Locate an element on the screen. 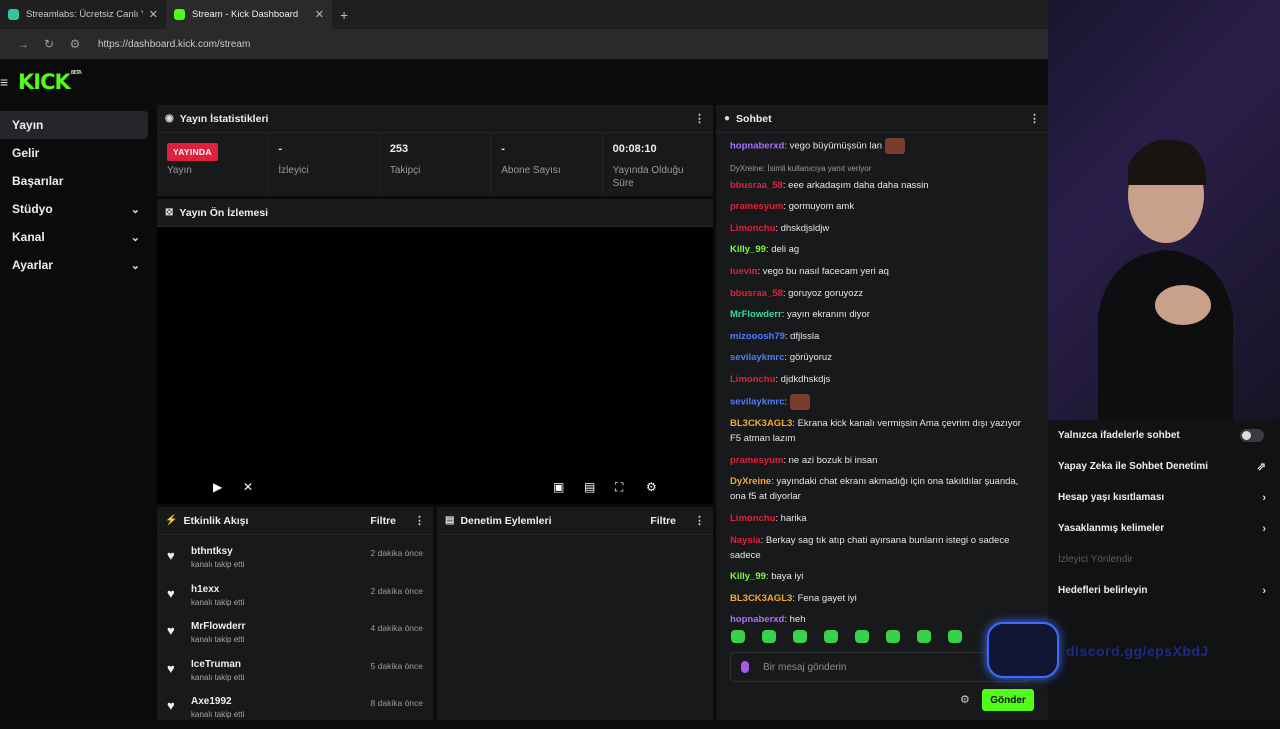 Image resolution: width=1280 pixels, height=729 pixels. chat-username: MrFlowderr is located at coordinates (756, 314).